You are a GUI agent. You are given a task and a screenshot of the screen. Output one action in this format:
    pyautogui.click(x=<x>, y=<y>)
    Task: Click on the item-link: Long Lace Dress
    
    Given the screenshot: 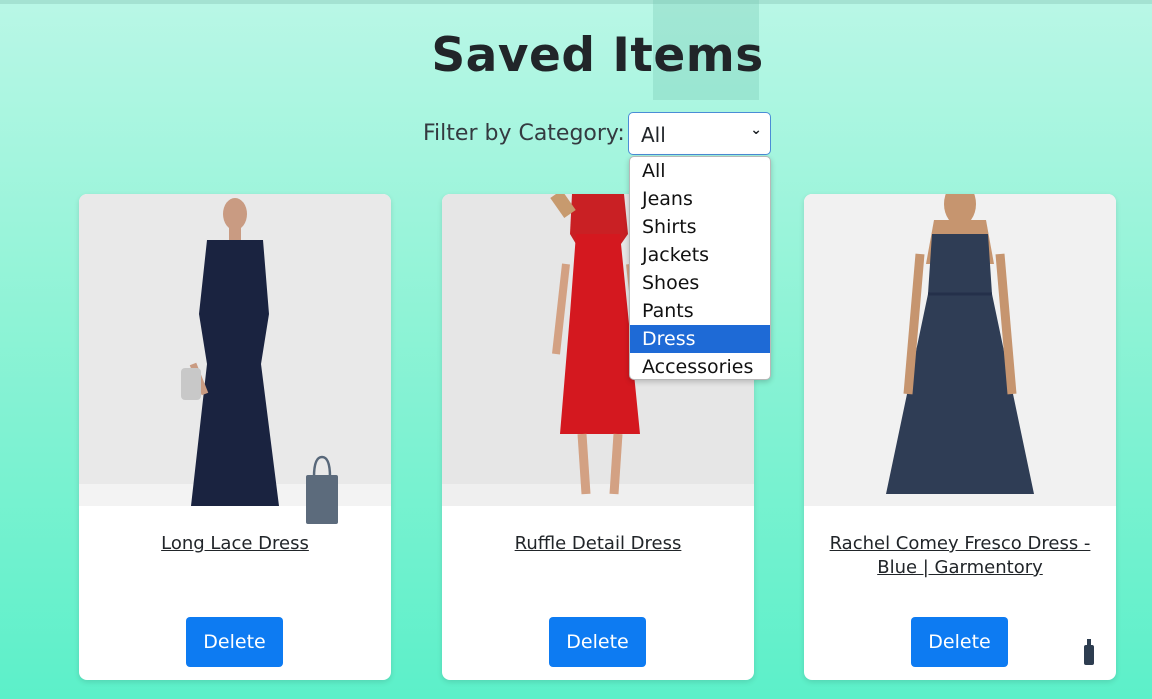 What is the action you would take?
    pyautogui.click(x=235, y=544)
    